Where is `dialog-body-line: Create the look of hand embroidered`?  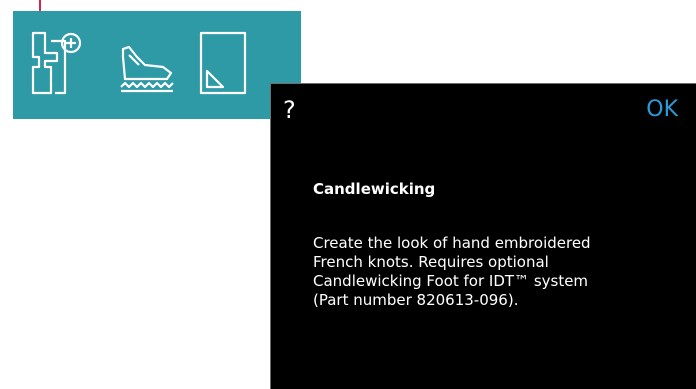 dialog-body-line: Create the look of hand embroidered is located at coordinates (452, 243).